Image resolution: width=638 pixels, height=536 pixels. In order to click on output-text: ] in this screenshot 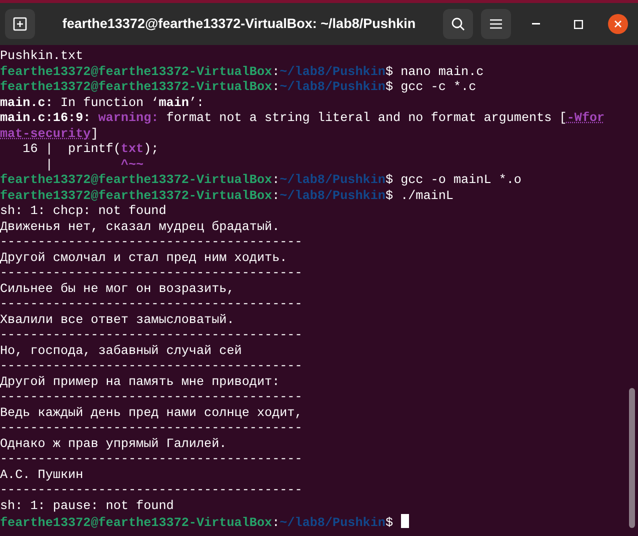, I will do `click(94, 133)`.